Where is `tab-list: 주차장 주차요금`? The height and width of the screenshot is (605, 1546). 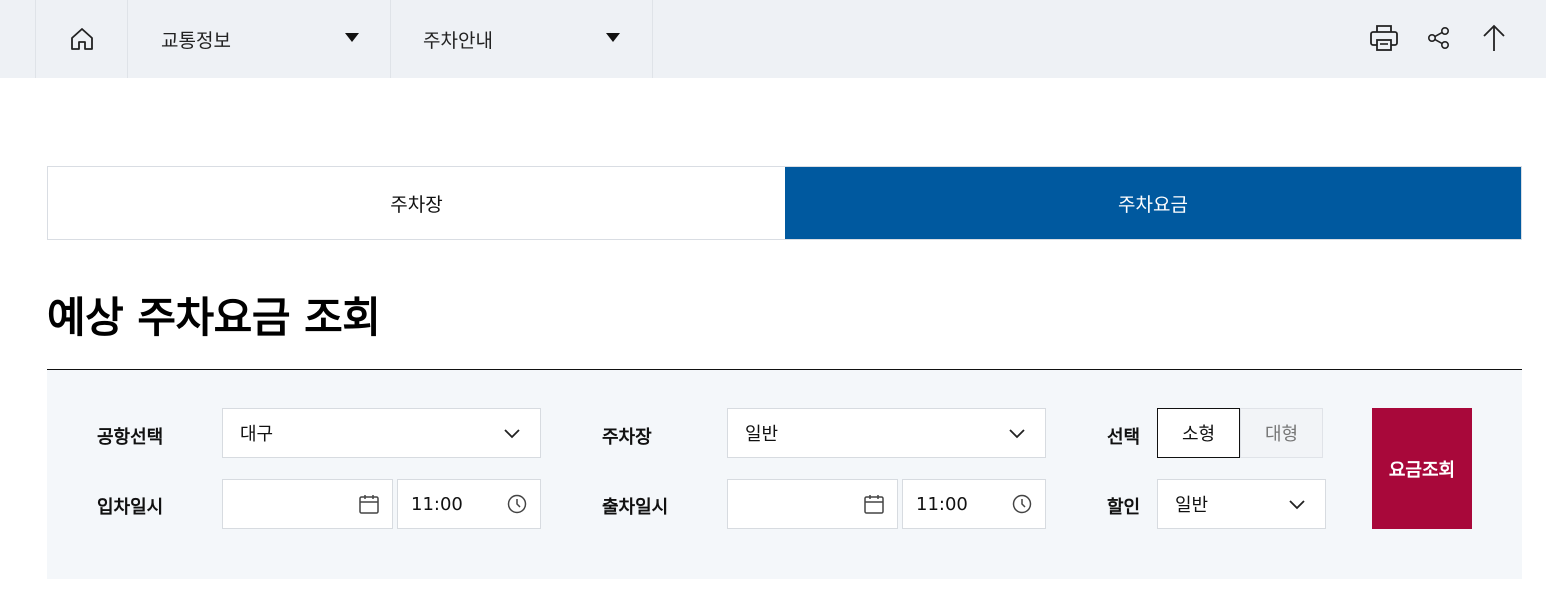
tab-list: 주차장 주차요금 is located at coordinates (784, 203).